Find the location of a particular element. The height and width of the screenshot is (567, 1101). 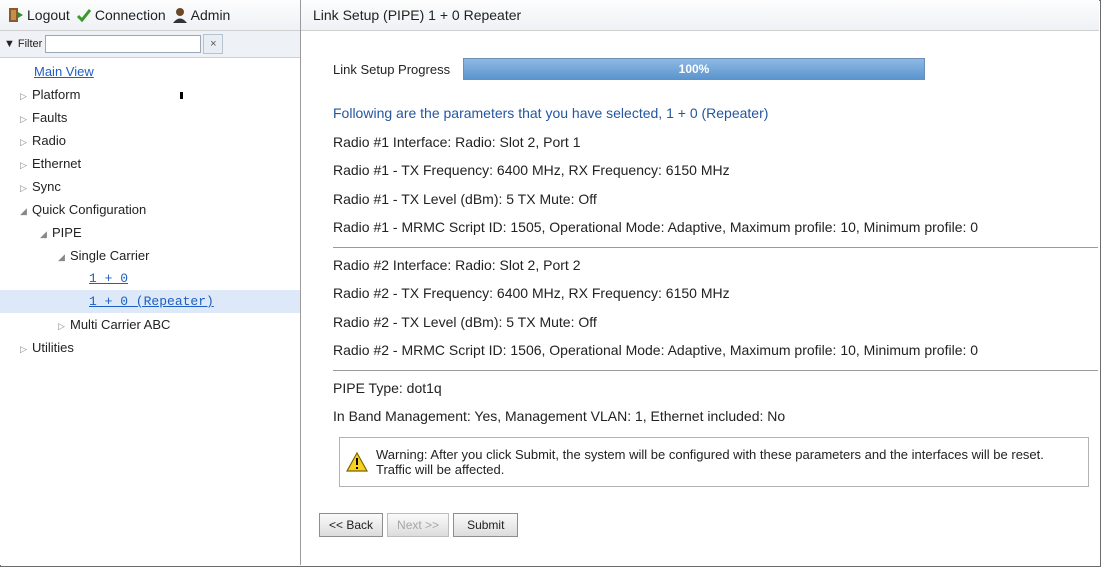

page-title: Link Setup (PIPE) 1 + 0 Repeater is located at coordinates (700, 15).